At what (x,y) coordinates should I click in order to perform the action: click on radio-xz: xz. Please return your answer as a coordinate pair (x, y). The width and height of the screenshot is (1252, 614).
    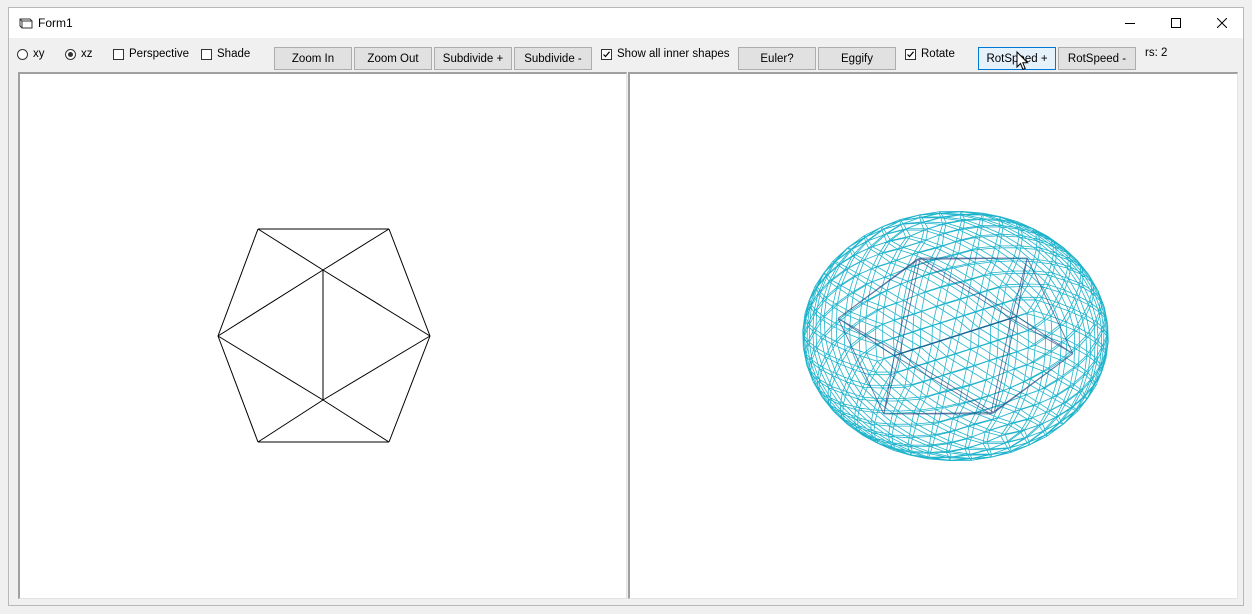
    Looking at the image, I should click on (79, 54).